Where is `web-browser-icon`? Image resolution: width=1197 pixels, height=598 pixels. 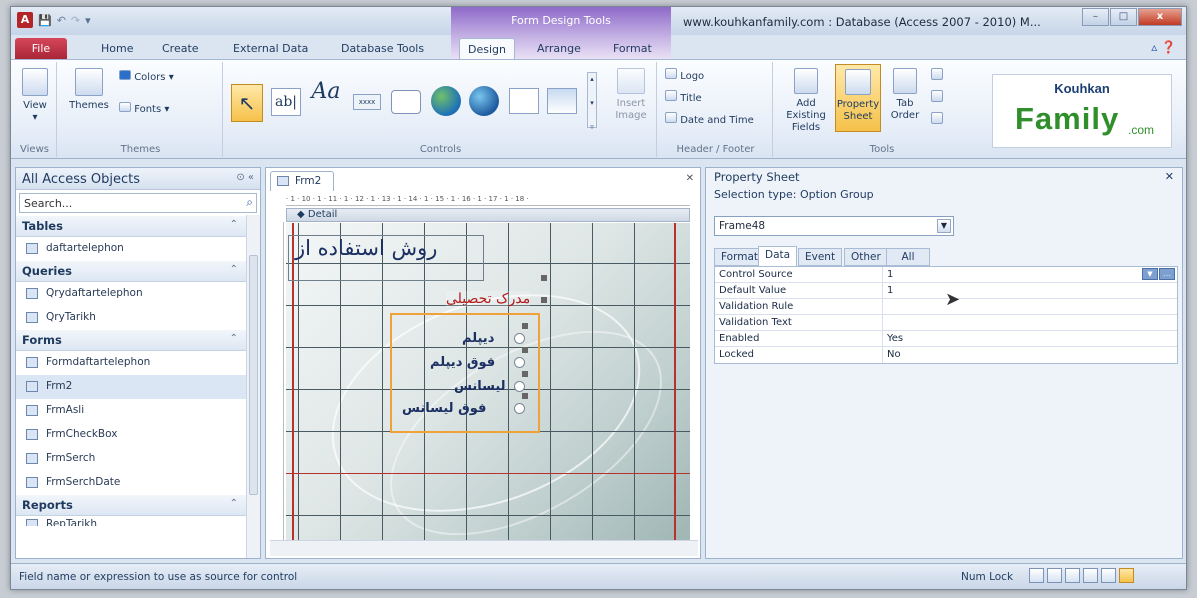
web-browser-icon is located at coordinates (484, 101).